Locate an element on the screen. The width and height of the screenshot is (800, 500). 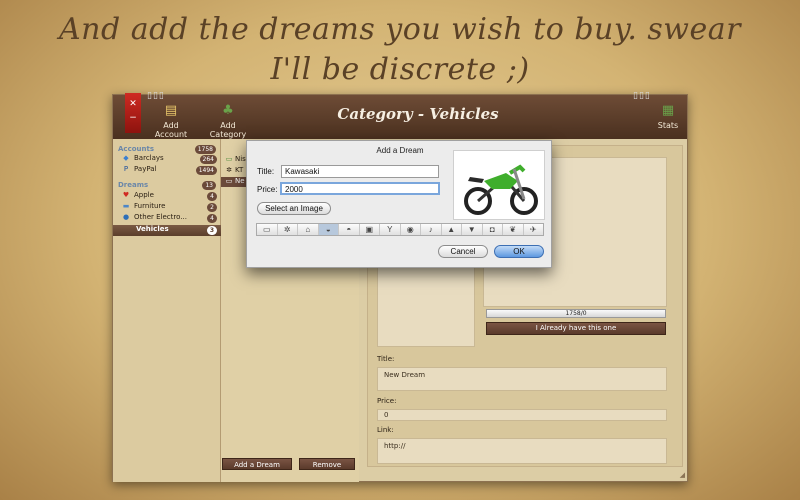
car-icon: ◒ is located at coordinates (328, 229).